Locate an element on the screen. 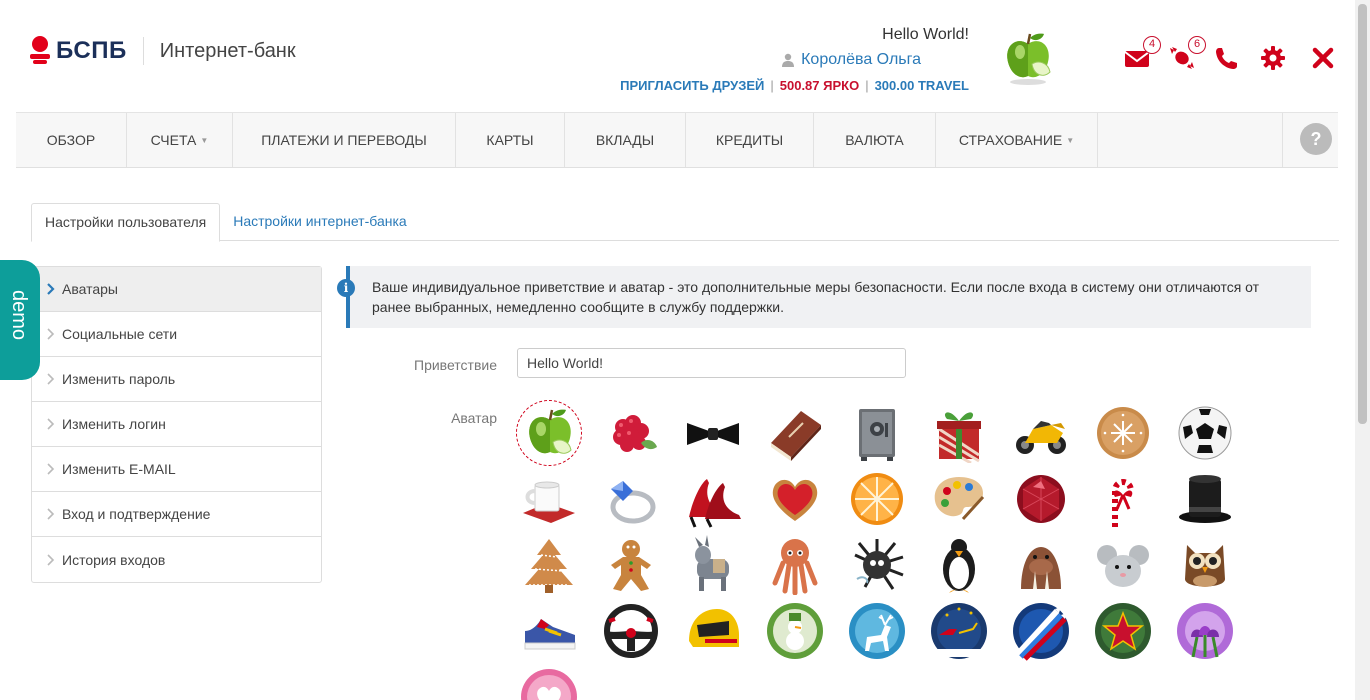  greeting-input is located at coordinates (711, 363).